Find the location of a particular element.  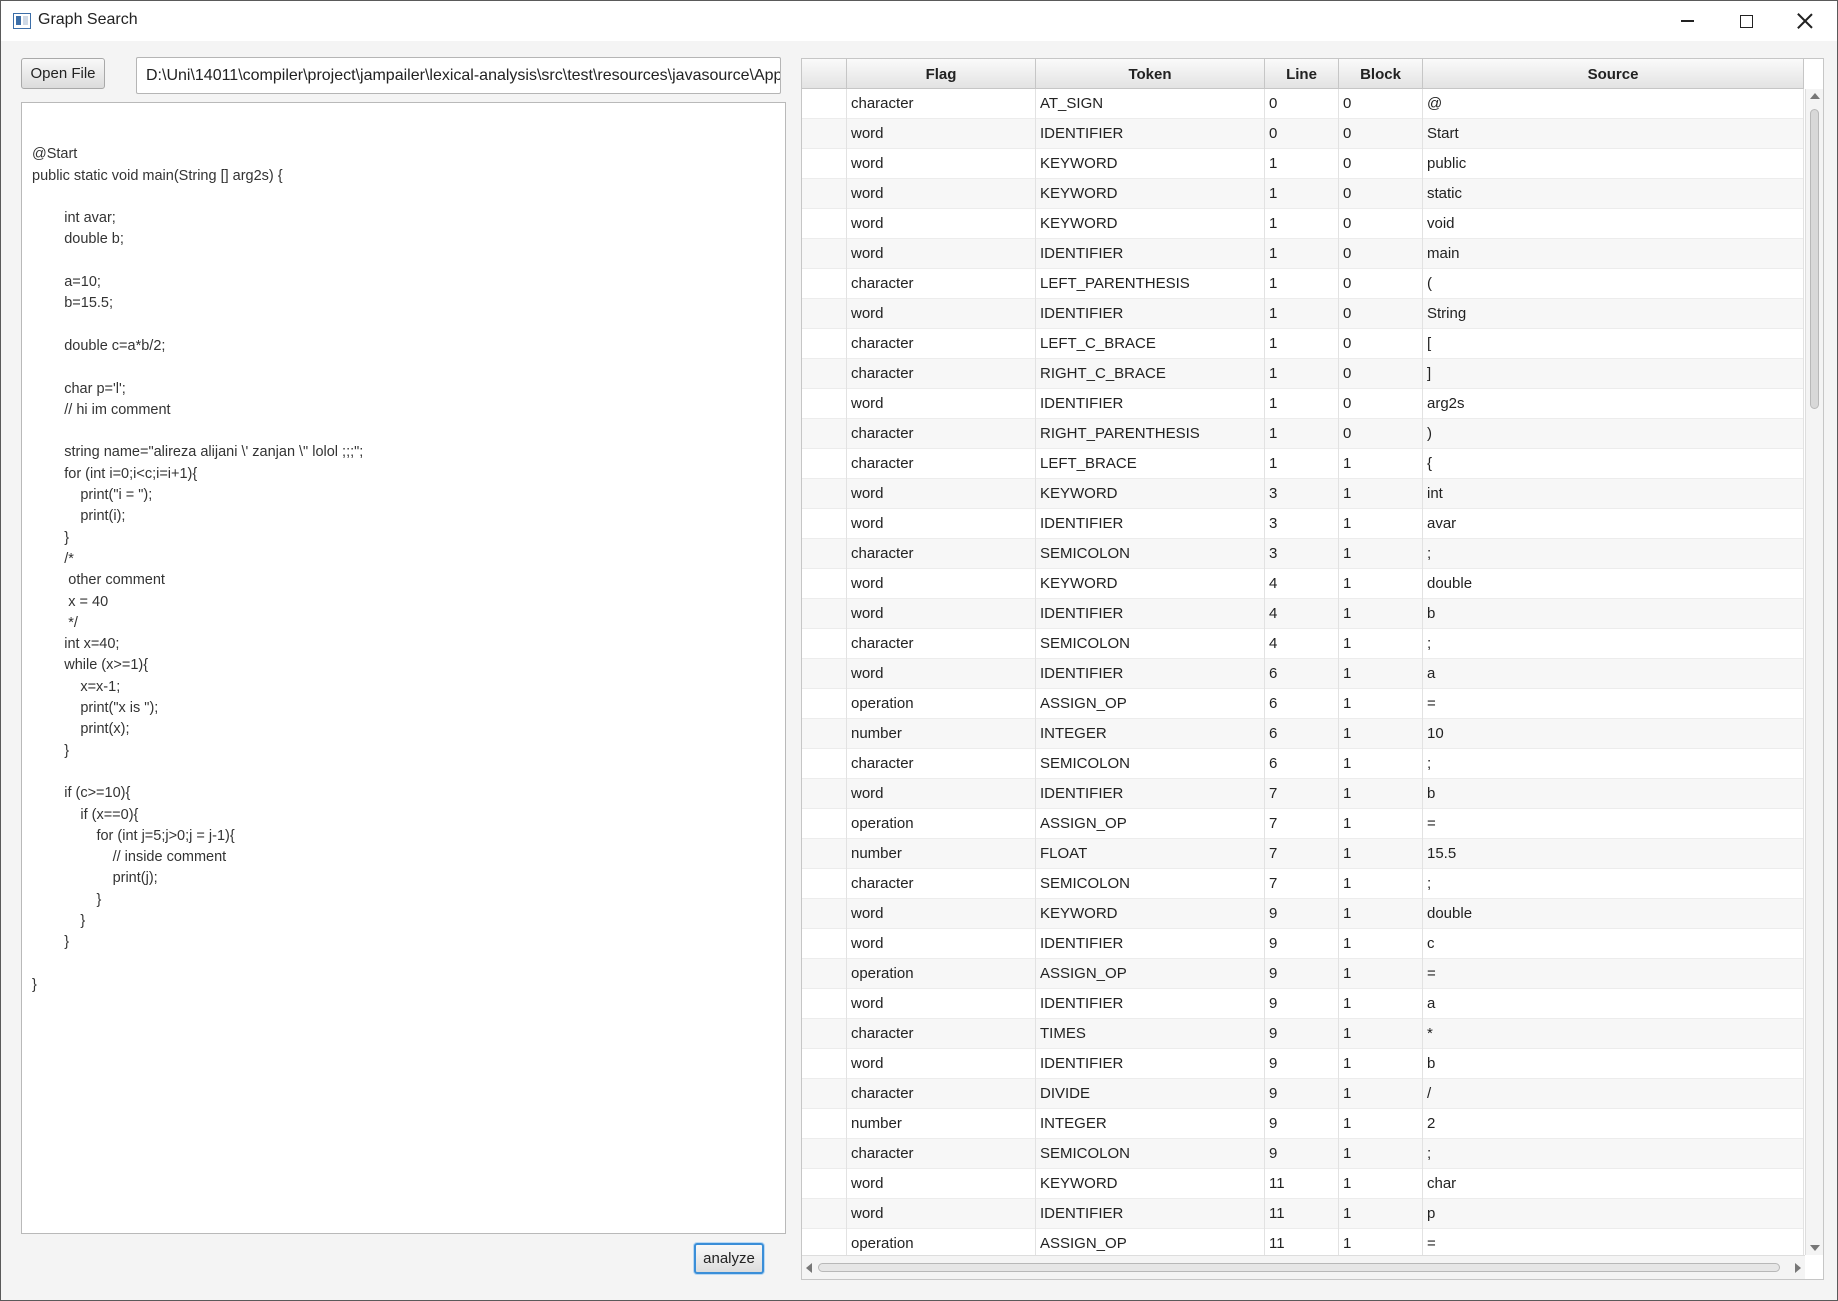

line-cell: 9 is located at coordinates (1302, 944).